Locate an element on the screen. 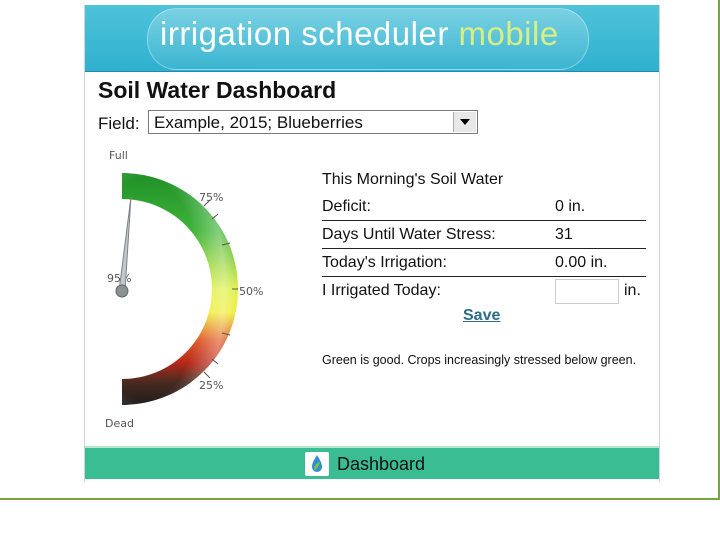  footer-nav: Dashboard is located at coordinates (372, 462).